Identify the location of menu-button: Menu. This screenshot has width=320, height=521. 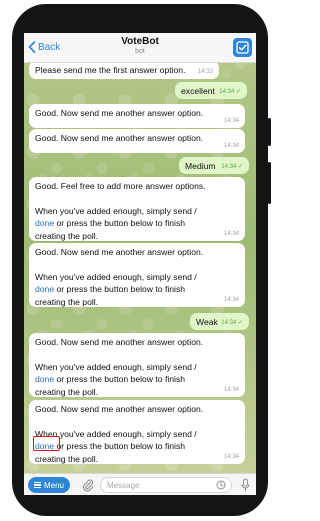
(49, 485).